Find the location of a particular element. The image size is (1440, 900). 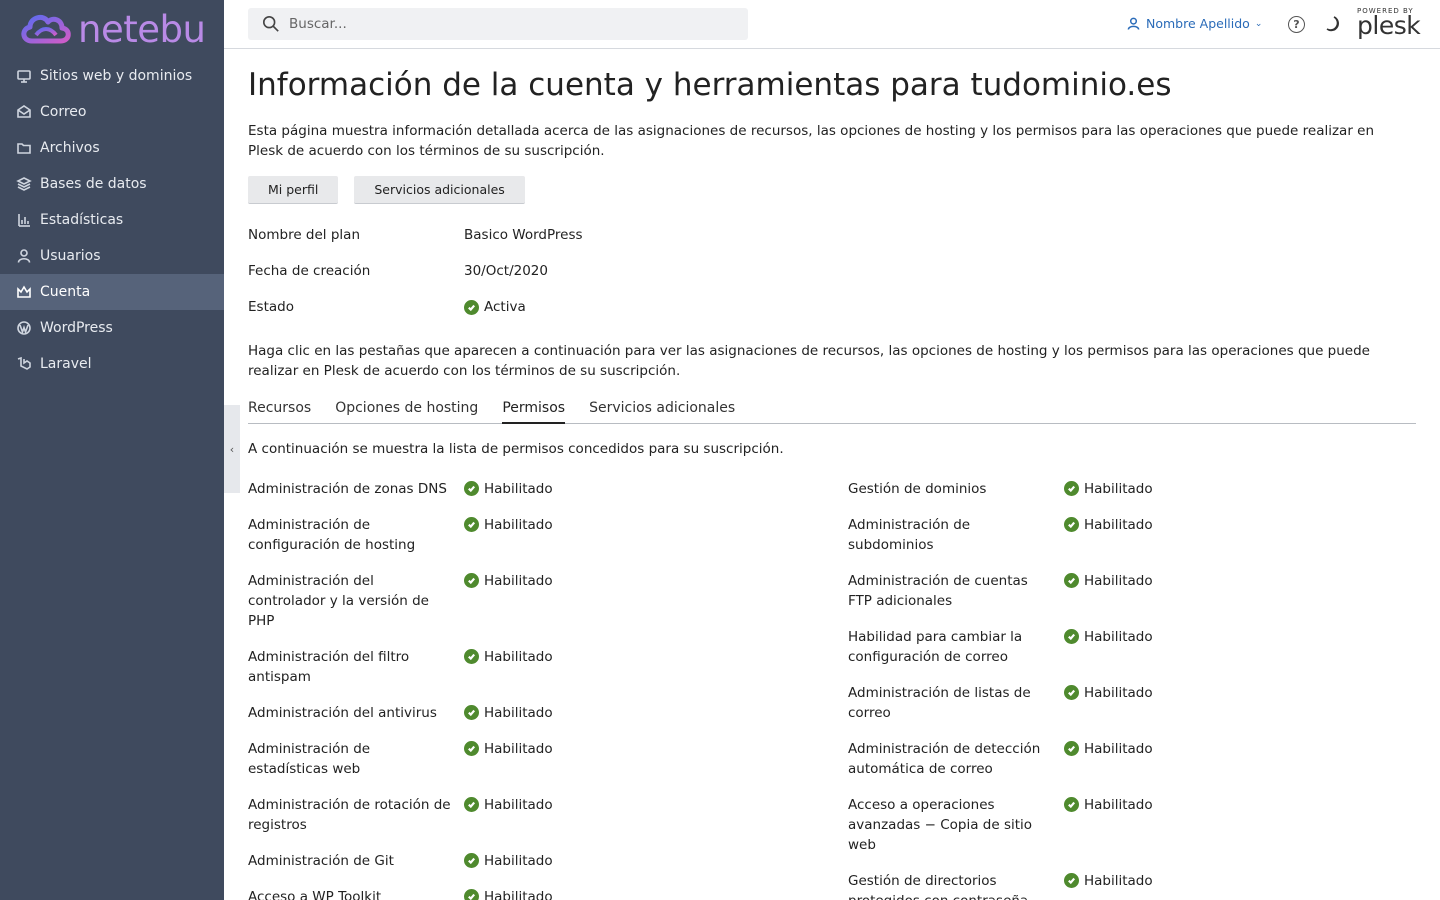

search-box is located at coordinates (498, 24).